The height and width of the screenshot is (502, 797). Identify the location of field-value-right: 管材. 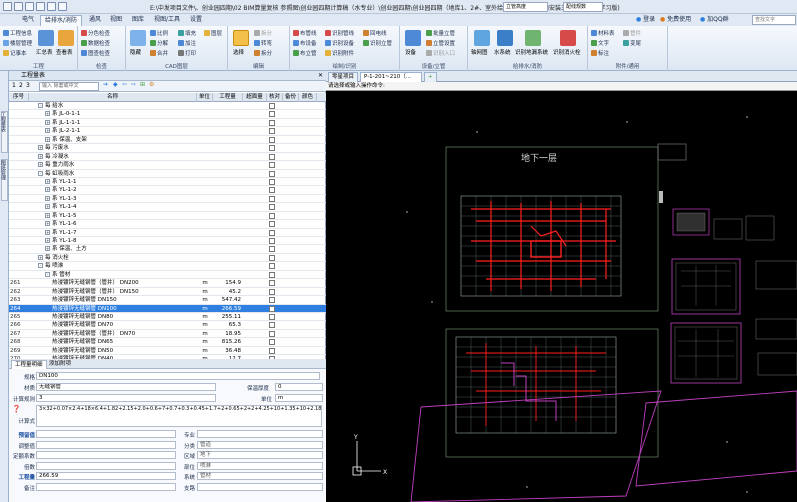
(260, 476).